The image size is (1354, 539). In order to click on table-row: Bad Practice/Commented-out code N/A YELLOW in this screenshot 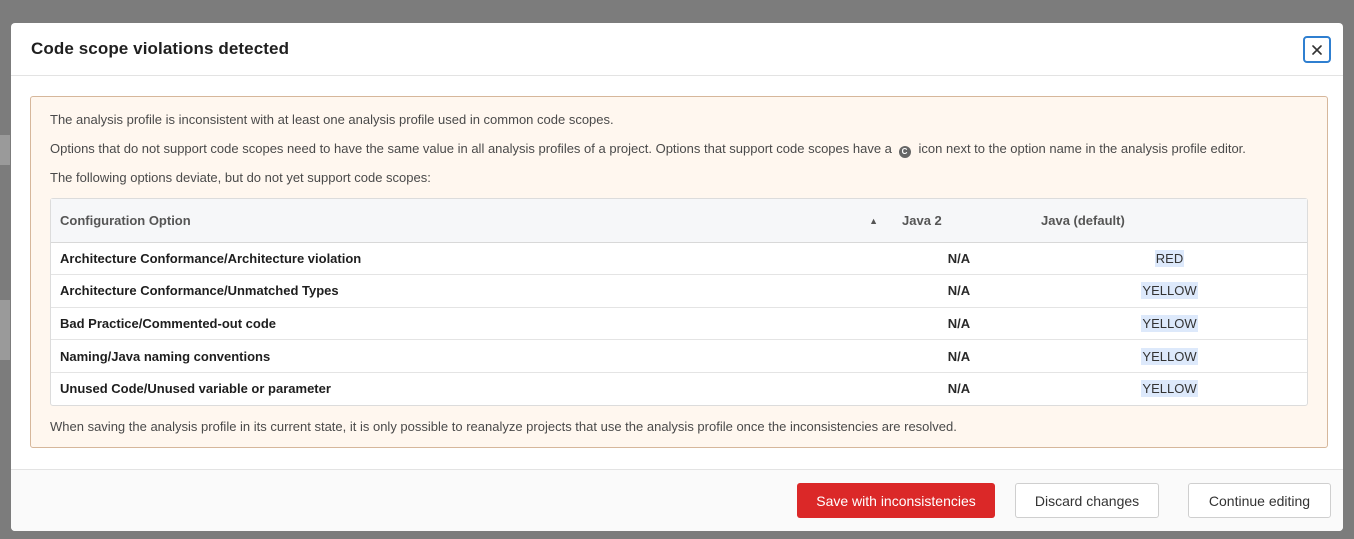, I will do `click(679, 324)`.